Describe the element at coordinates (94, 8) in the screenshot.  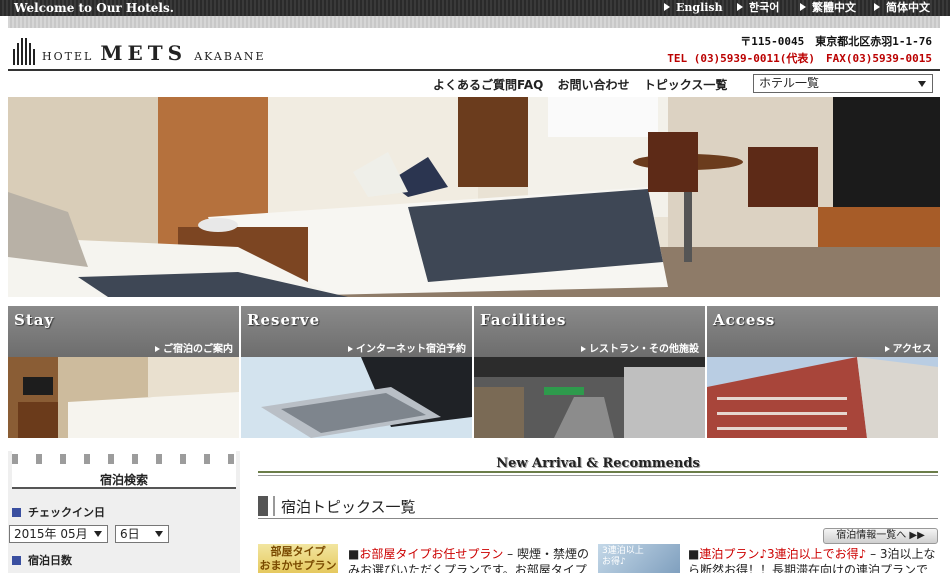
I see `welcome-text: Welcome to Our Hotels.` at that location.